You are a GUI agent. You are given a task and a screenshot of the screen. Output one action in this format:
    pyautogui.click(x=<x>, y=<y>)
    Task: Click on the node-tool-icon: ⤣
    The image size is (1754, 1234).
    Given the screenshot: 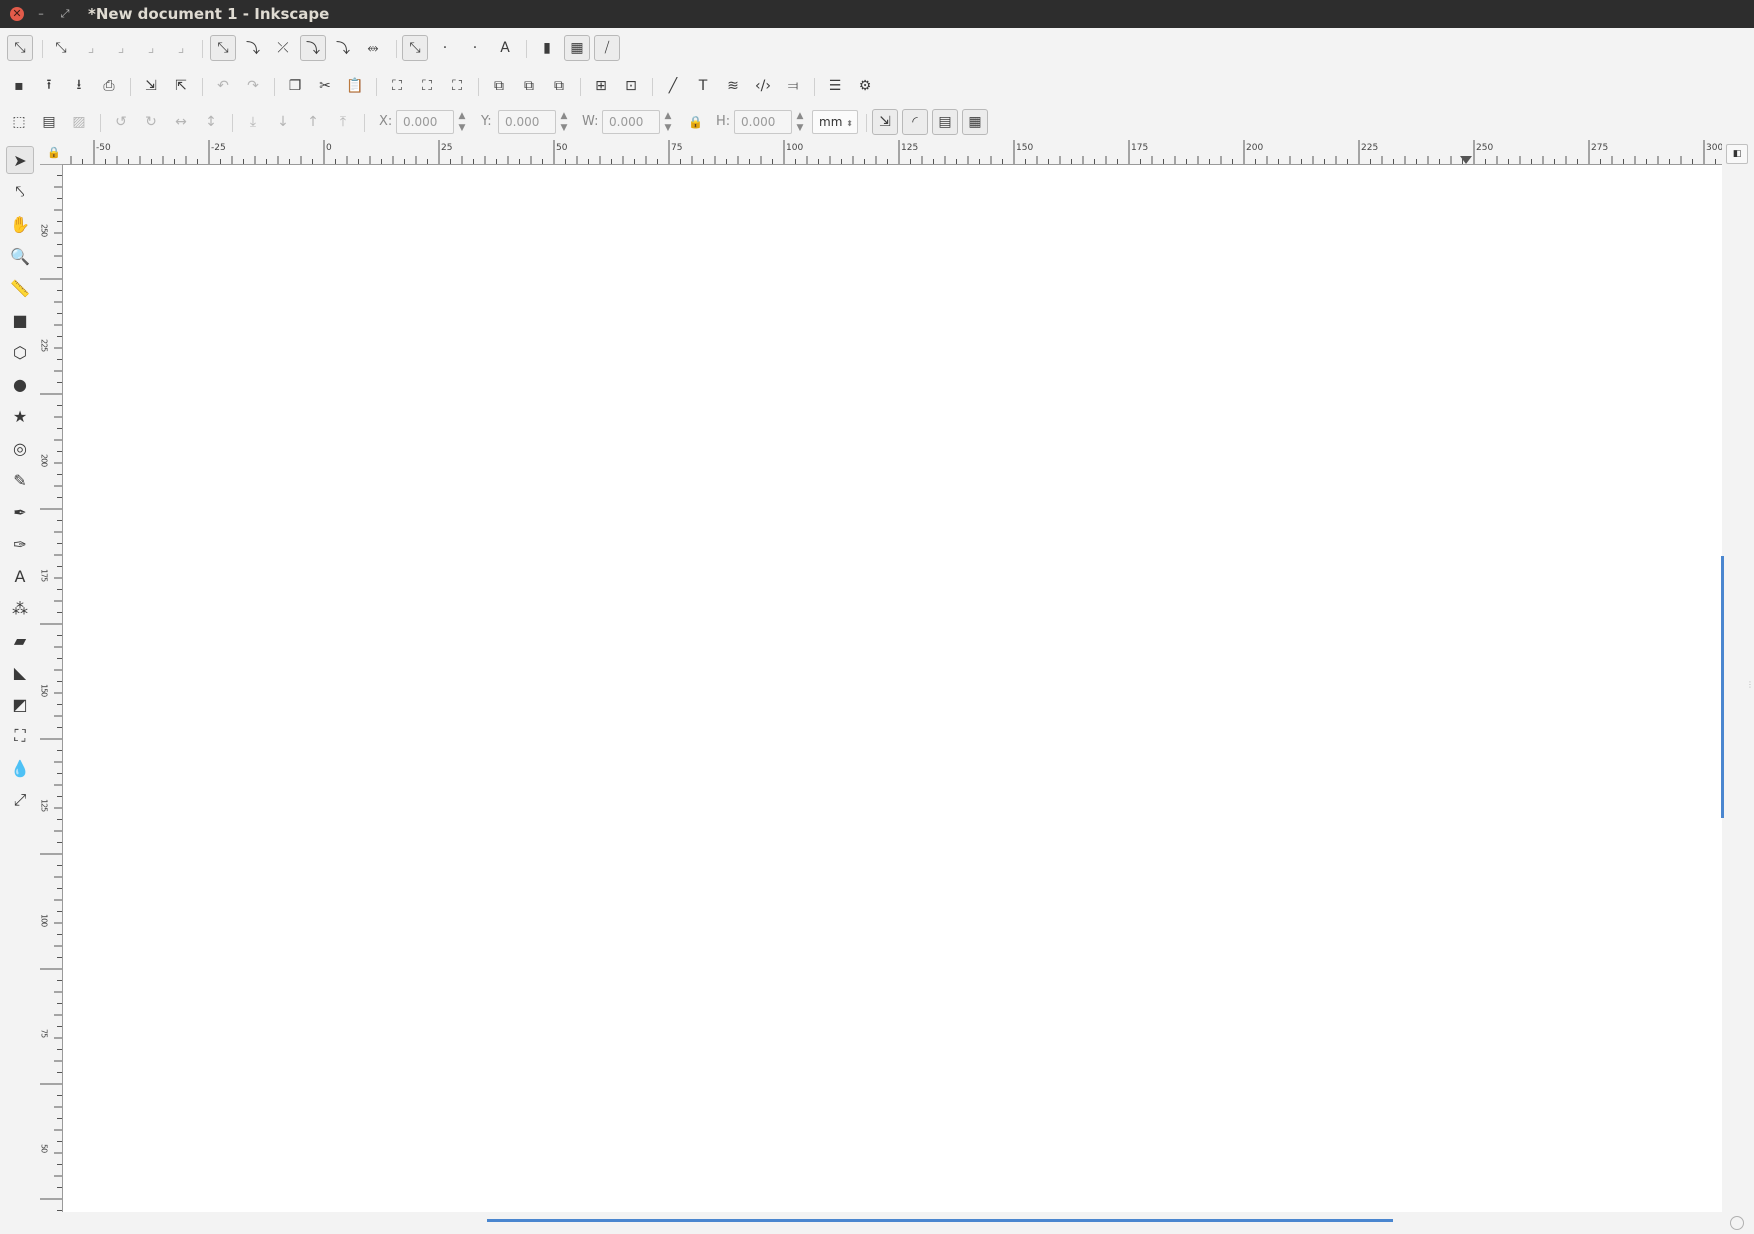 What is the action you would take?
    pyautogui.click(x=20, y=192)
    